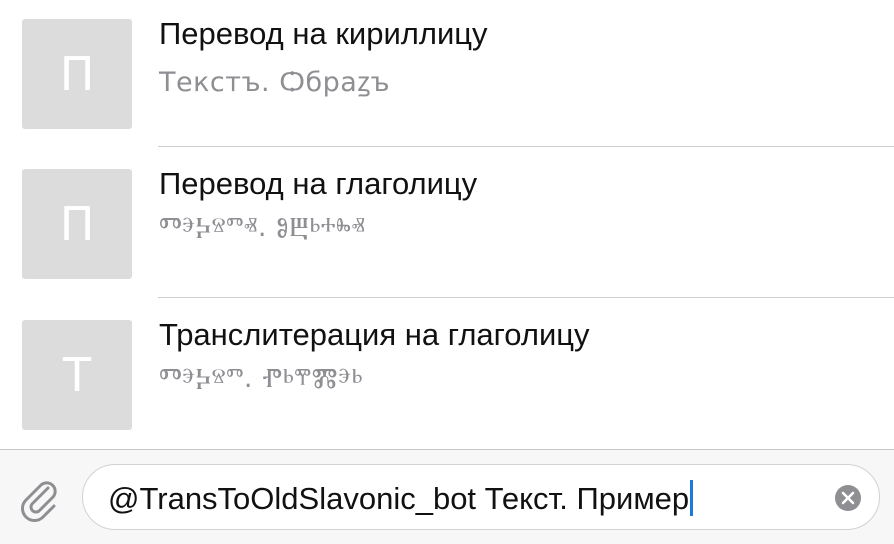 Image resolution: width=894 pixels, height=544 pixels. I want to click on message-input: @TransToOldSlavonic_bot Текст. Пример, so click(481, 497).